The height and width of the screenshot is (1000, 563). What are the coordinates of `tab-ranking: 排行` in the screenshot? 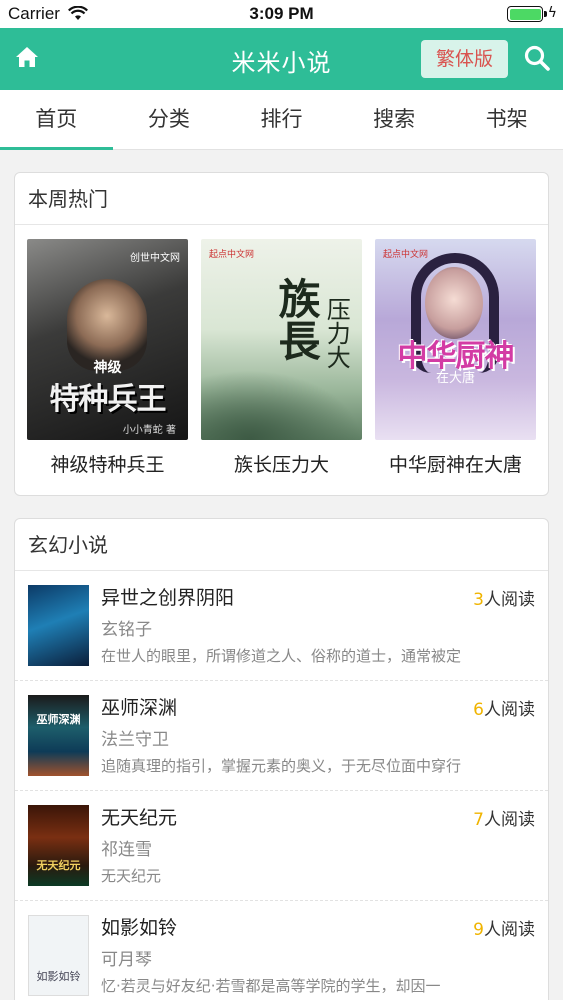 It's located at (281, 119).